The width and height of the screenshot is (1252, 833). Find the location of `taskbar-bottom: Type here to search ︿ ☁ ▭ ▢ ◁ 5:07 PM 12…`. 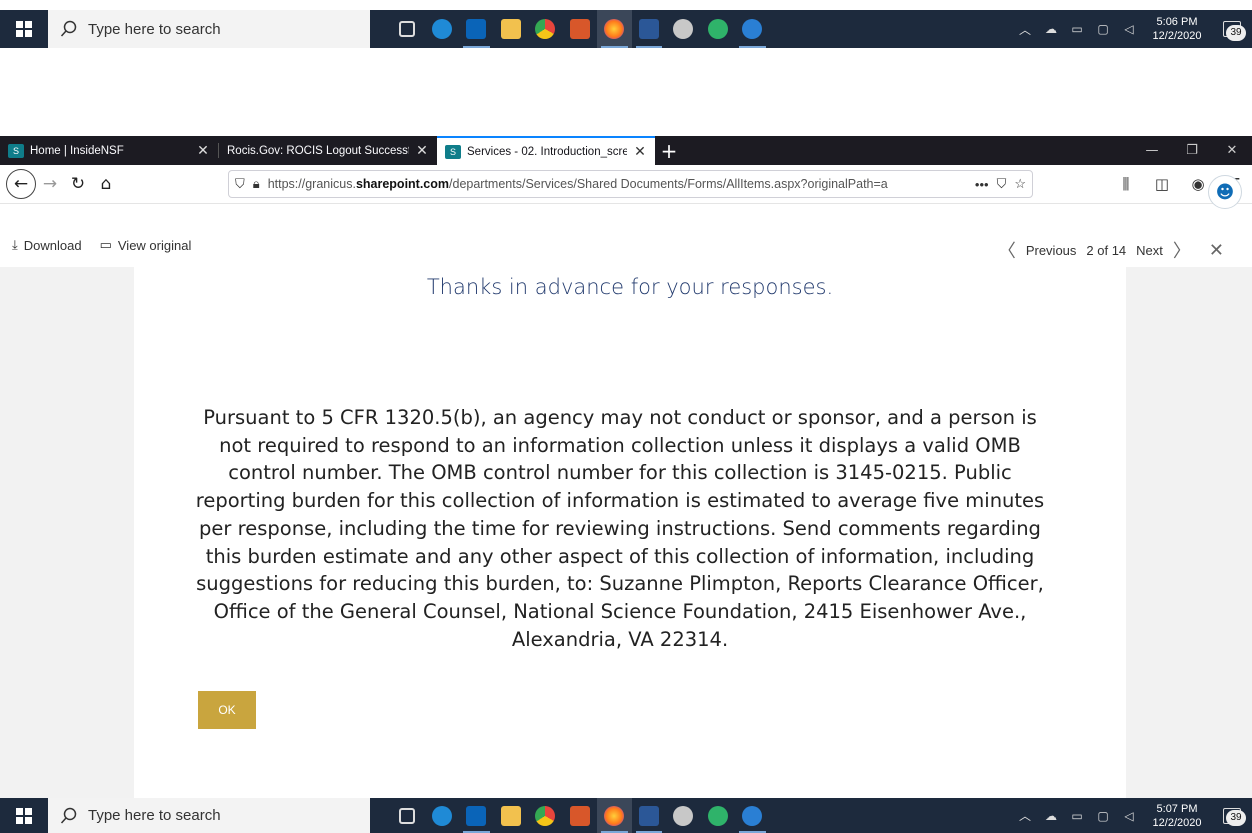

taskbar-bottom: Type here to search ︿ ☁ ▭ ▢ ◁ 5:07 PM 12… is located at coordinates (626, 815).